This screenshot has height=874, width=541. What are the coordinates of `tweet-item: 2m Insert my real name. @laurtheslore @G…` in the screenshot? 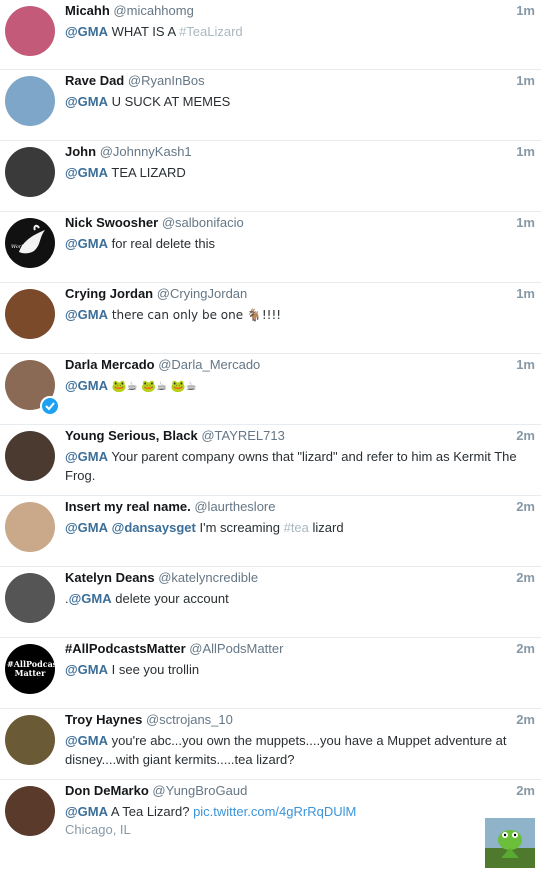 It's located at (270, 531).